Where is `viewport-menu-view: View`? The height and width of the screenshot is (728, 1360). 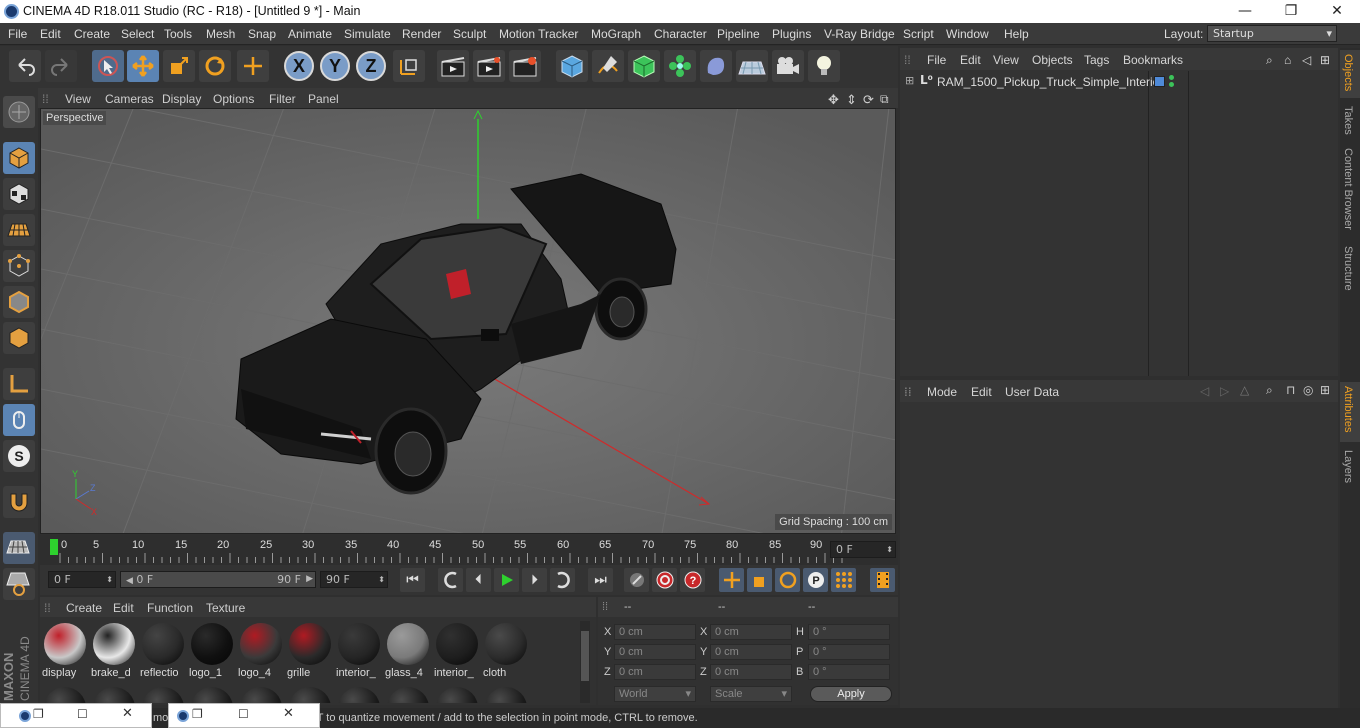
viewport-menu-view: View is located at coordinates (78, 99).